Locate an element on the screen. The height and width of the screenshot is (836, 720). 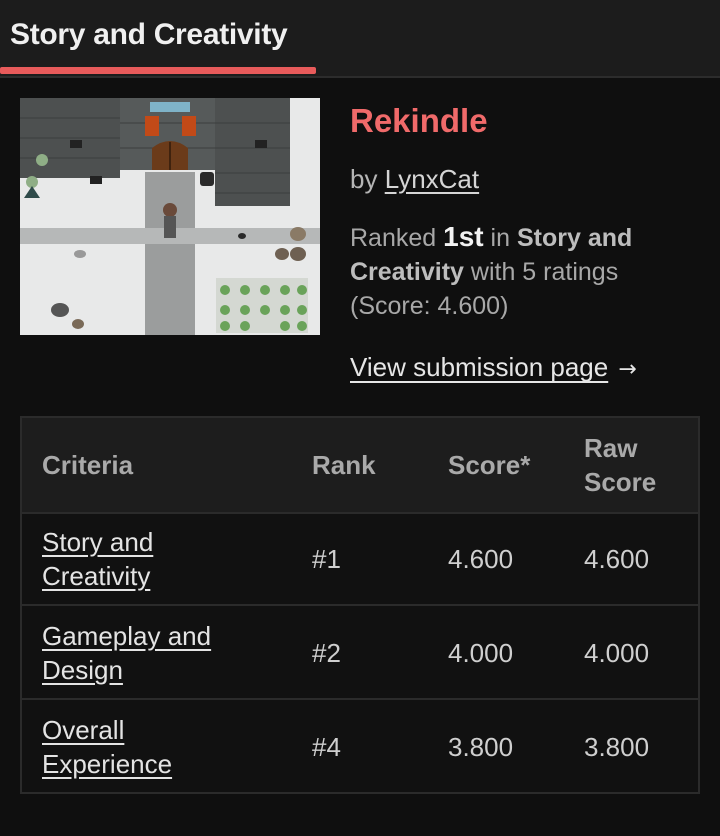
header-score: Score* is located at coordinates (489, 465).